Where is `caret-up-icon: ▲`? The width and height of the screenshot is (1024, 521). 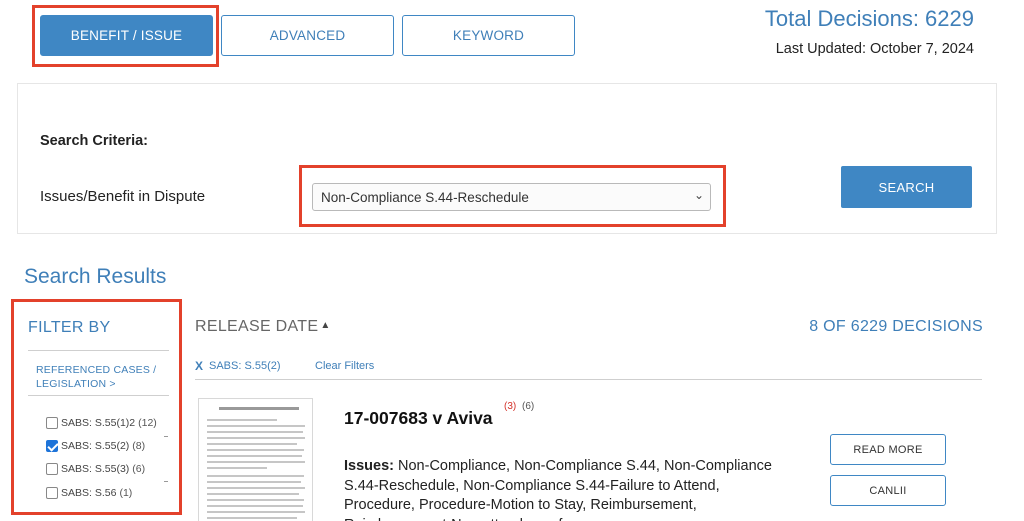 caret-up-icon: ▲ is located at coordinates (325, 325).